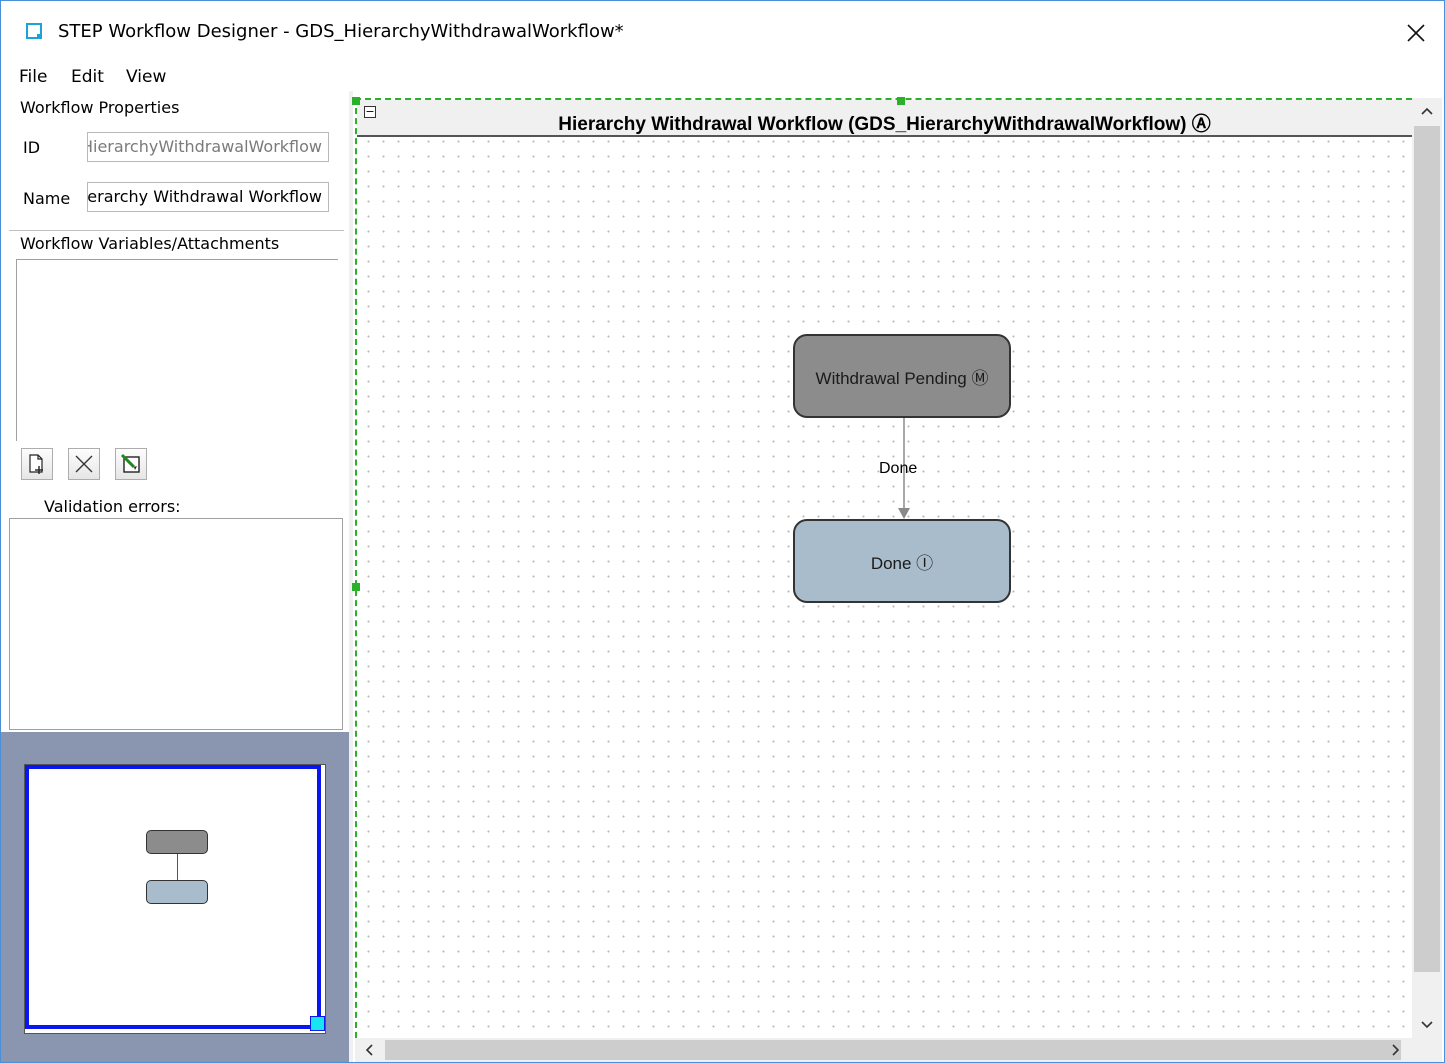 Image resolution: width=1445 pixels, height=1063 pixels. I want to click on vertical-scrollbar, so click(1427, 568).